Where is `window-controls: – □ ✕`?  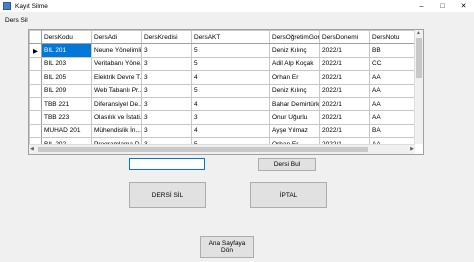 window-controls: – □ ✕ is located at coordinates (442, 6).